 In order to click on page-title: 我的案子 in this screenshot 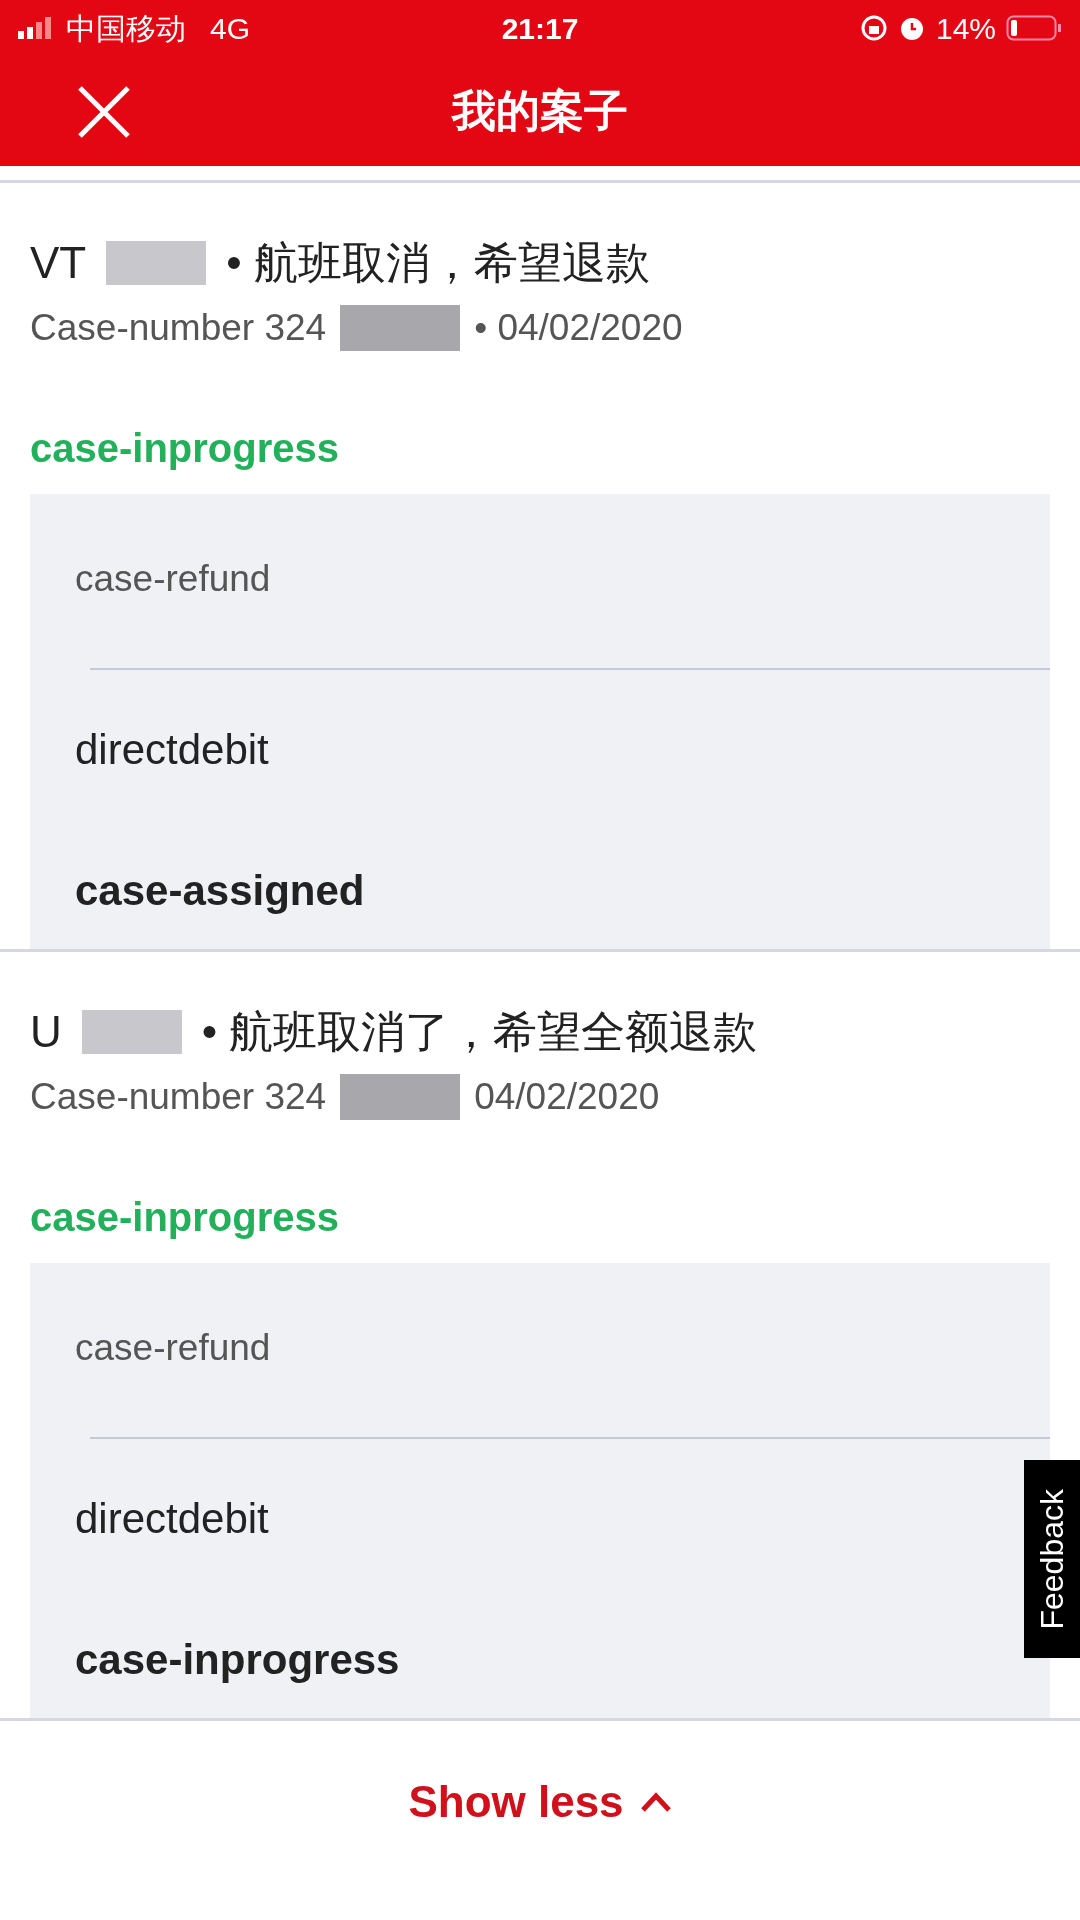, I will do `click(540, 111)`.